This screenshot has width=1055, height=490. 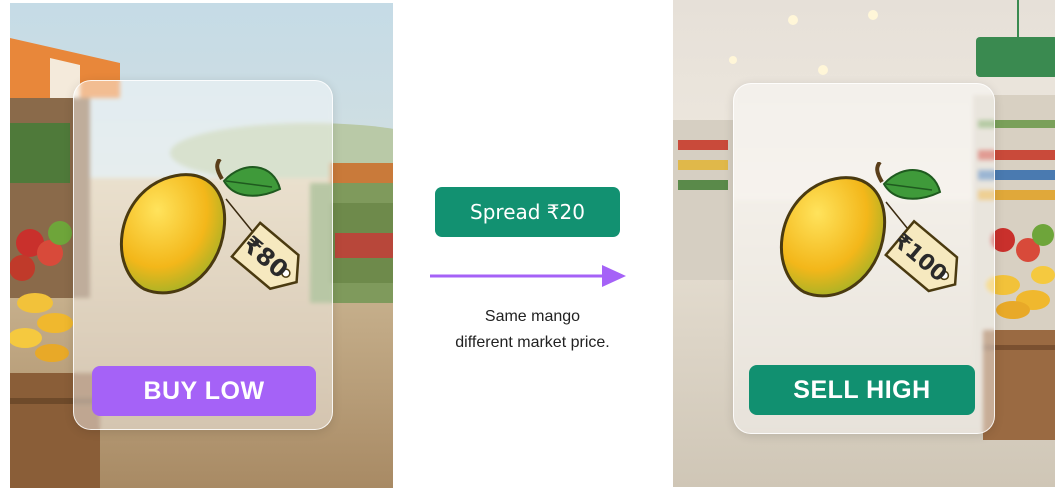 I want to click on spread-badge: Spread ₹20, so click(x=527, y=212).